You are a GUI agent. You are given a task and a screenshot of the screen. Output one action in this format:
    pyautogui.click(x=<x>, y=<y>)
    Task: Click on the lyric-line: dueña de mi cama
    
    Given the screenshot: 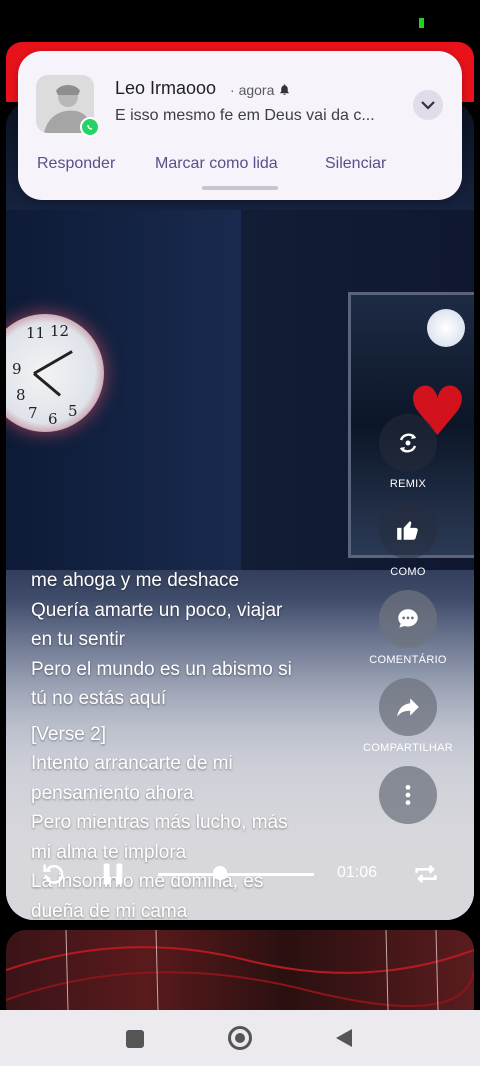 What is the action you would take?
    pyautogui.click(x=109, y=910)
    